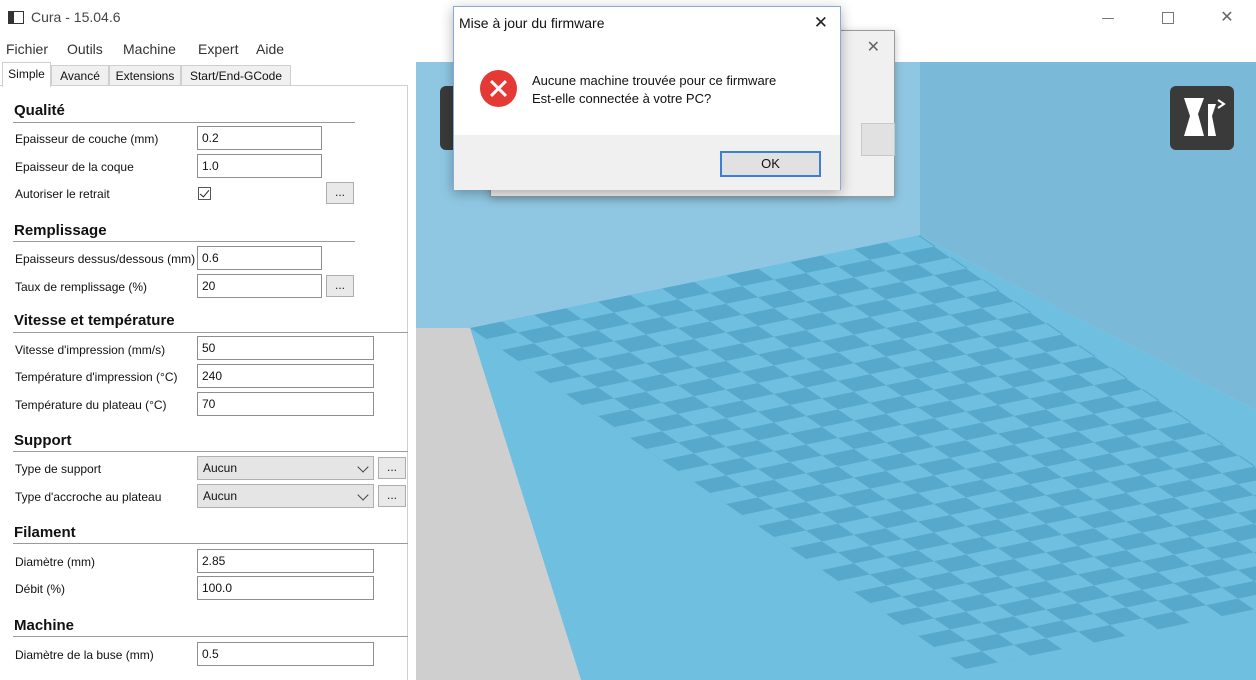  I want to click on filament-diameter-input: 2.85, so click(285, 561).